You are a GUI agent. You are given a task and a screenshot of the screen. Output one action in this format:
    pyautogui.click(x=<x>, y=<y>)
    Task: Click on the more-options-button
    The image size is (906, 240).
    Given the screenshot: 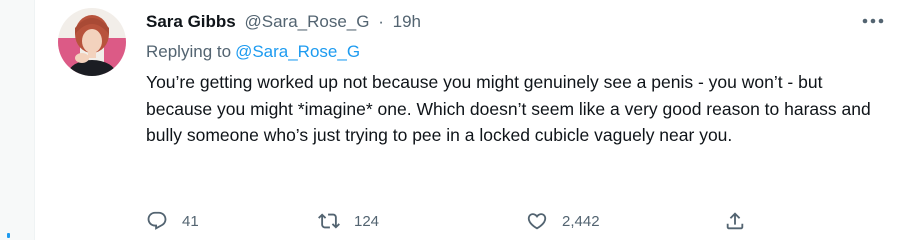 What is the action you would take?
    pyautogui.click(x=873, y=21)
    